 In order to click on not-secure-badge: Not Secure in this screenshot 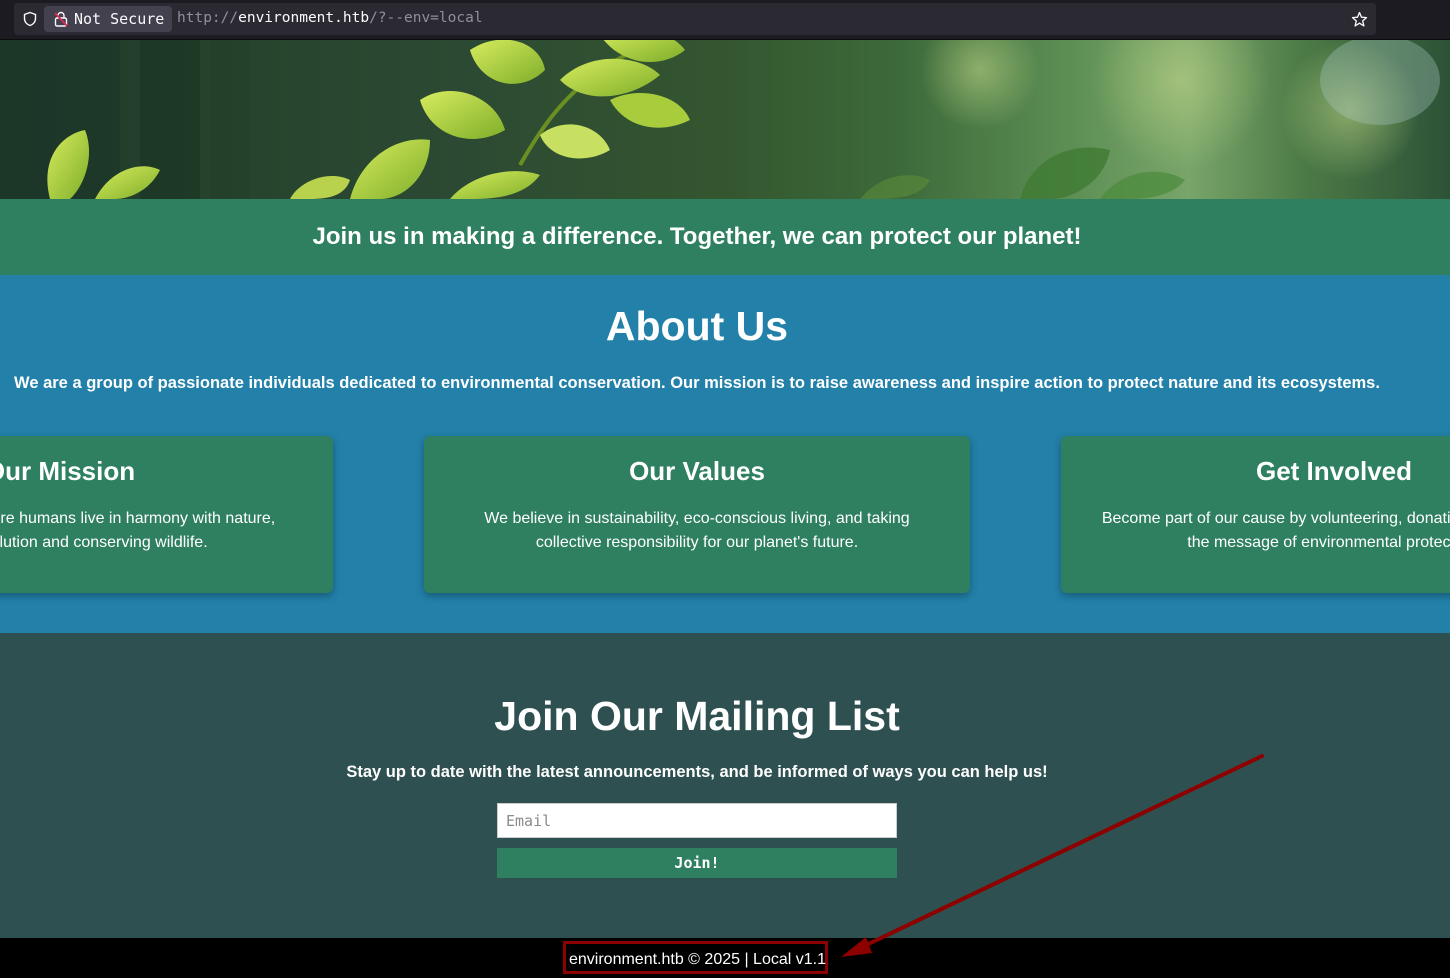, I will do `click(108, 19)`.